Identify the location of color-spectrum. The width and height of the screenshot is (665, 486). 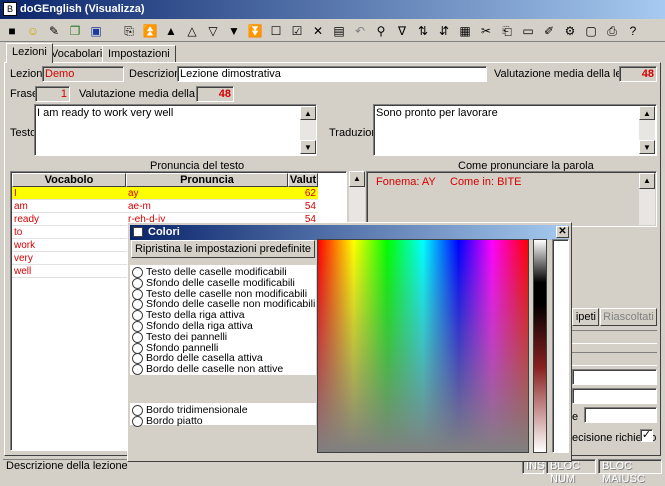
(423, 346).